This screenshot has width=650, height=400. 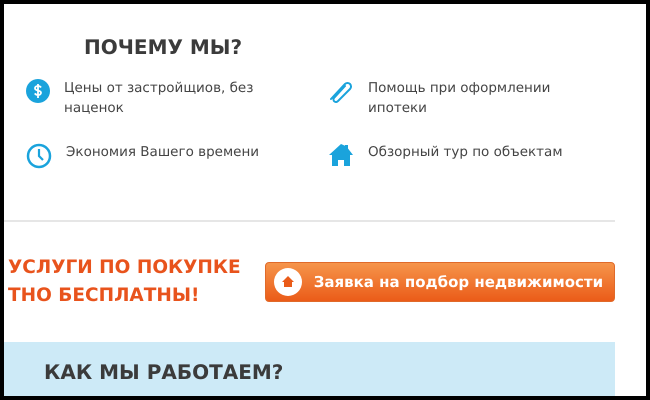 What do you see at coordinates (466, 152) in the screenshot?
I see `feature-text: Обзорный тур по объектам` at bounding box center [466, 152].